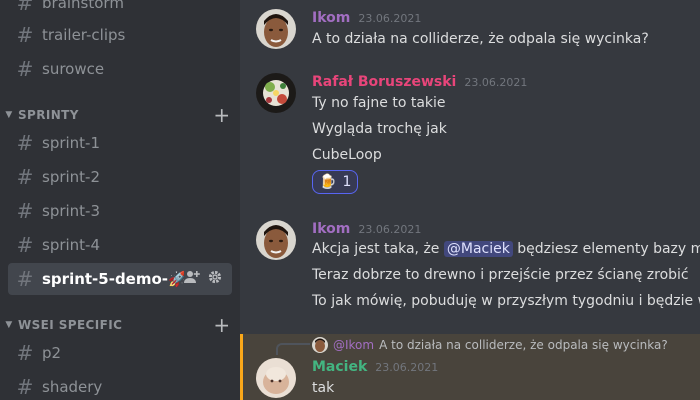 Image resolution: width=700 pixels, height=400 pixels. What do you see at coordinates (379, 103) in the screenshot?
I see `message-text: Ty no fajne to takie` at bounding box center [379, 103].